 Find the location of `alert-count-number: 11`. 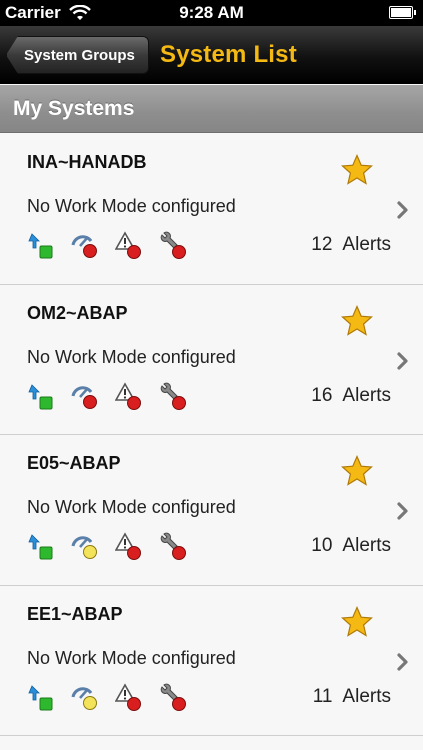

alert-count-number: 11 is located at coordinates (322, 696).